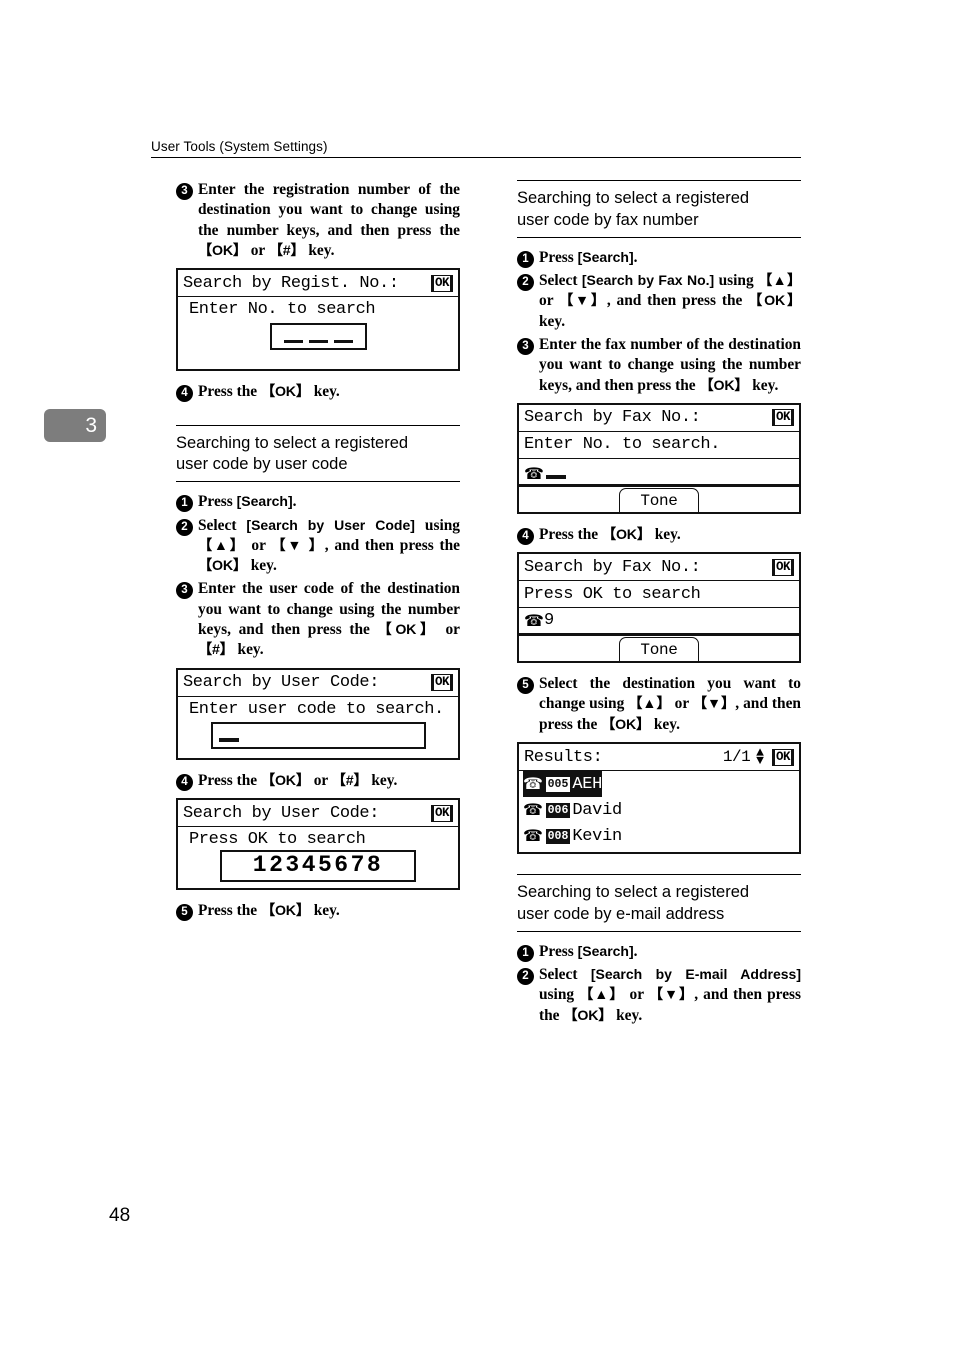 This screenshot has height=1351, width=954. I want to click on lcd-title-row: Search by User Code: OK, so click(318, 683).